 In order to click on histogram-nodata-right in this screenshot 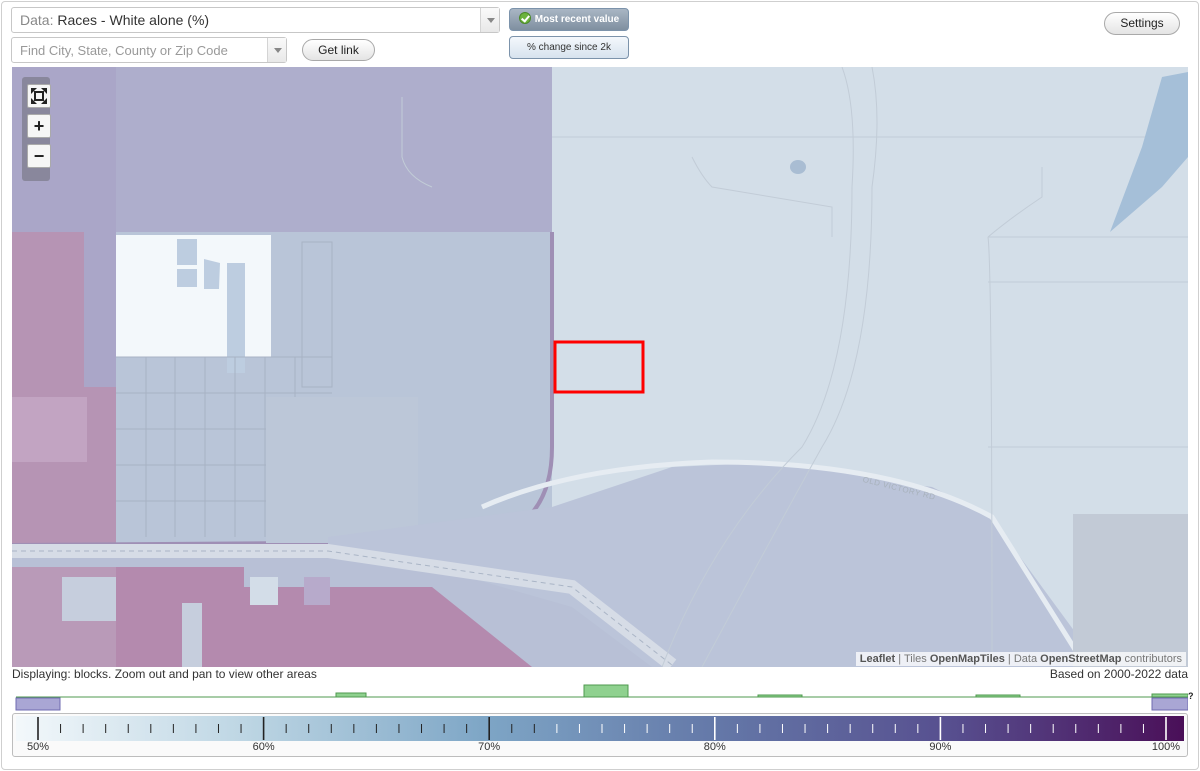, I will do `click(1169, 704)`.